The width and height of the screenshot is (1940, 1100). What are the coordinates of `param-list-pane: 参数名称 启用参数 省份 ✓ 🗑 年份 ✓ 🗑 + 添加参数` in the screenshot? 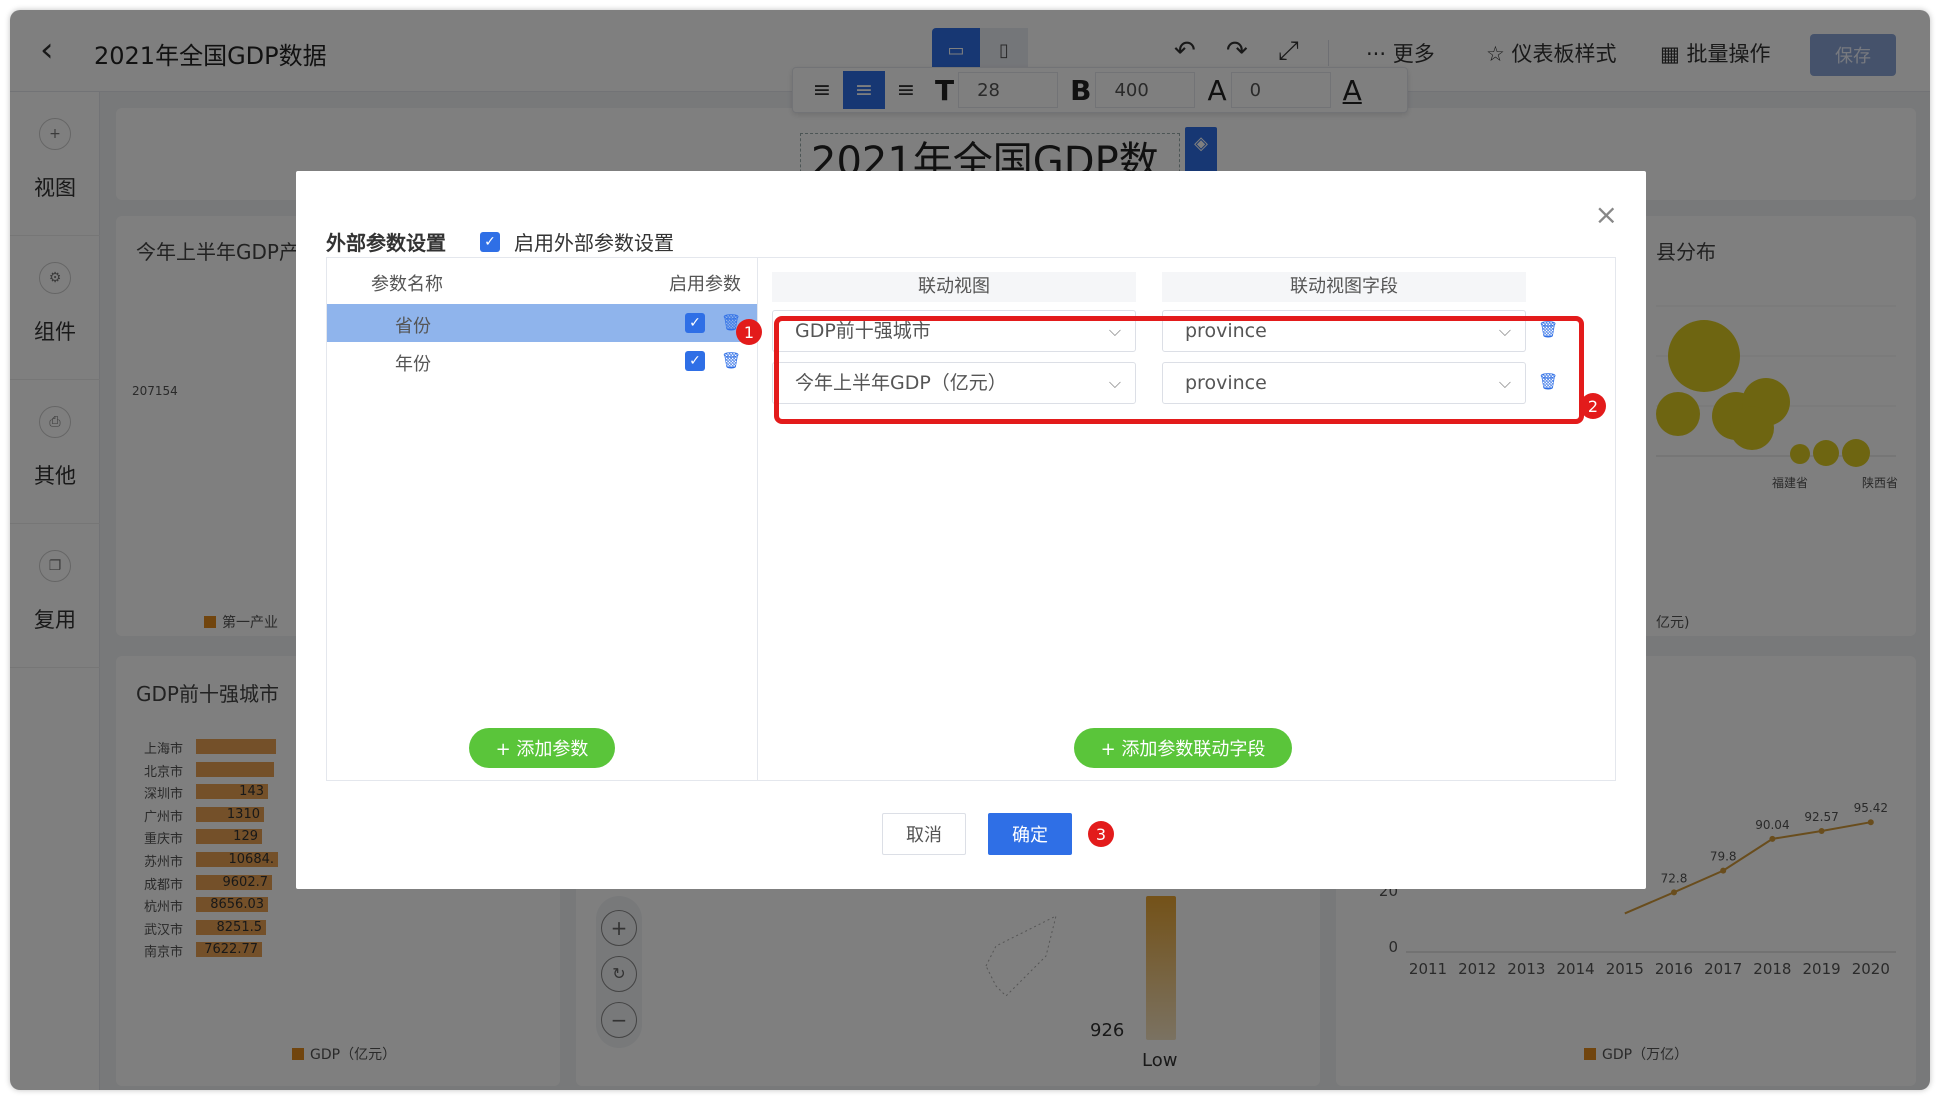 It's located at (542, 519).